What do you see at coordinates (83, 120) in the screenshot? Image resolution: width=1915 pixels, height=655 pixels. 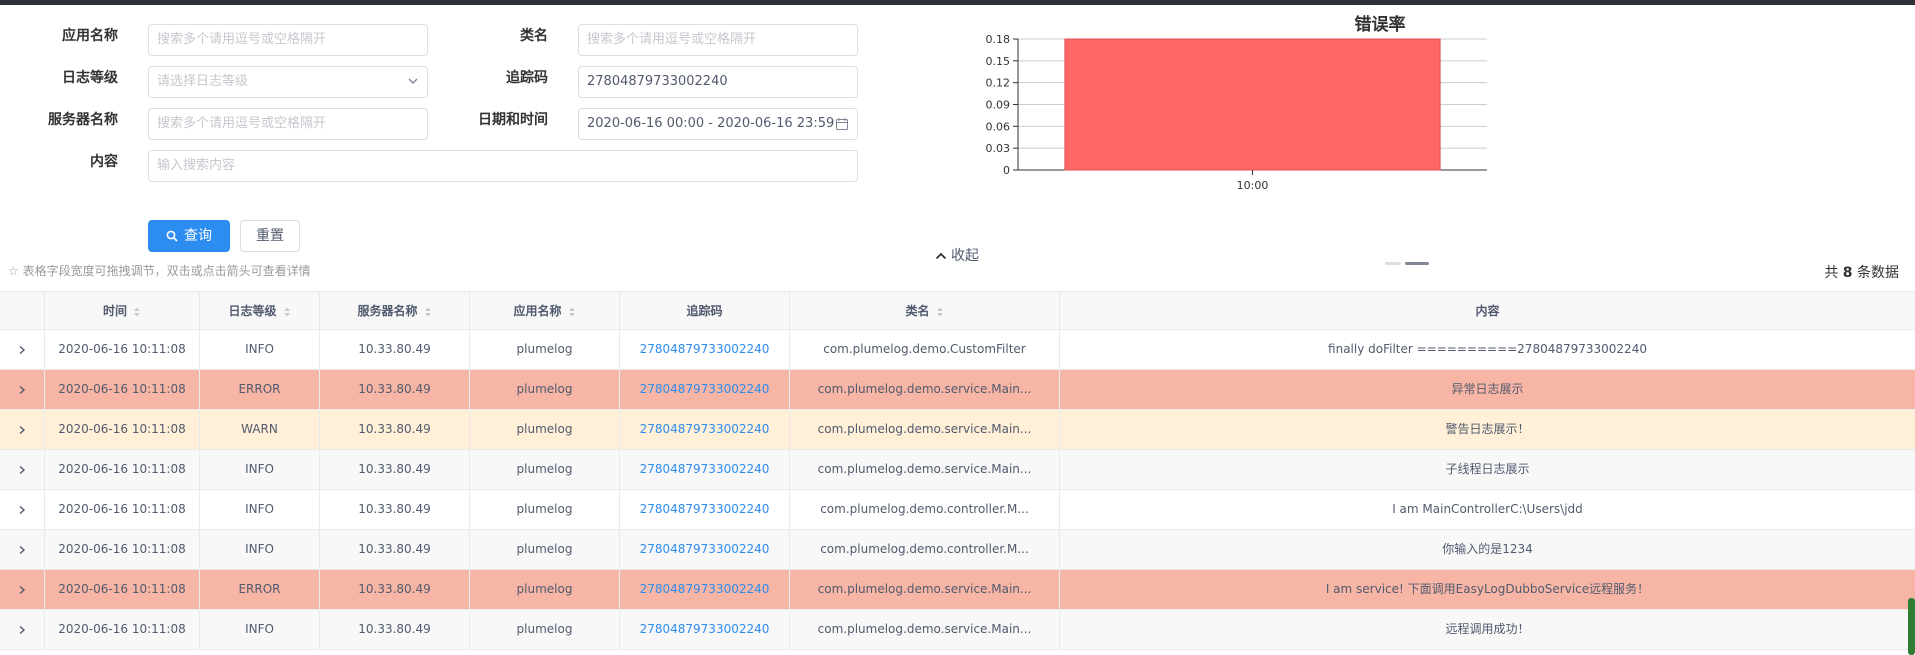 I see `server-label: 服务器名称` at bounding box center [83, 120].